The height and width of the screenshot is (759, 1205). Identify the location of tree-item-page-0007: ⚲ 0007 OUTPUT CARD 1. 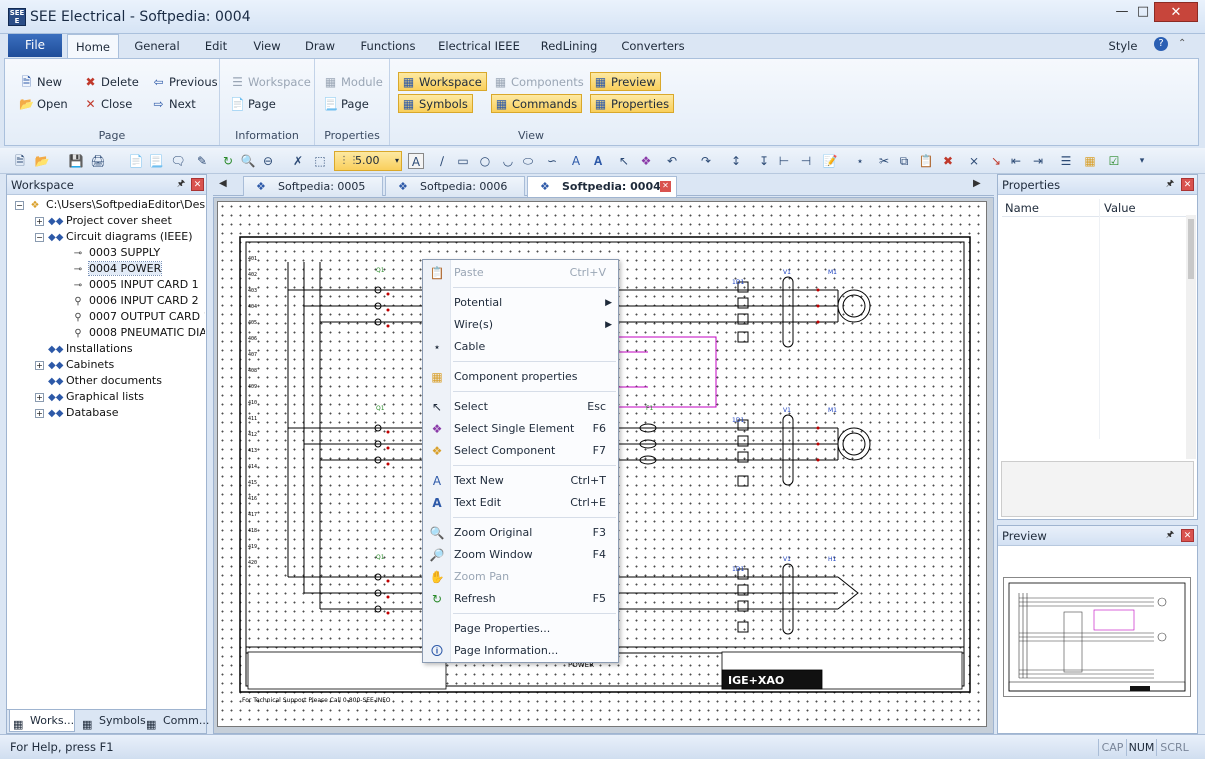
(110, 317).